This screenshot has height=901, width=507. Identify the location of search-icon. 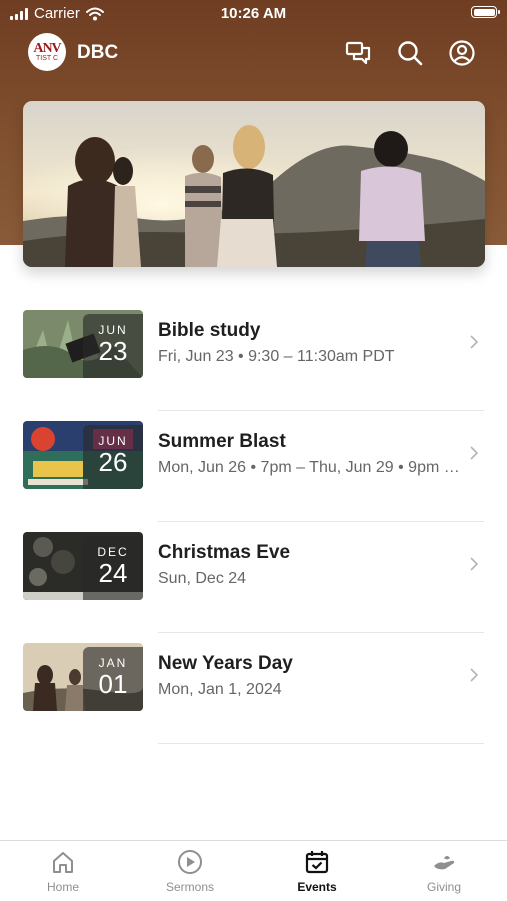
(410, 53).